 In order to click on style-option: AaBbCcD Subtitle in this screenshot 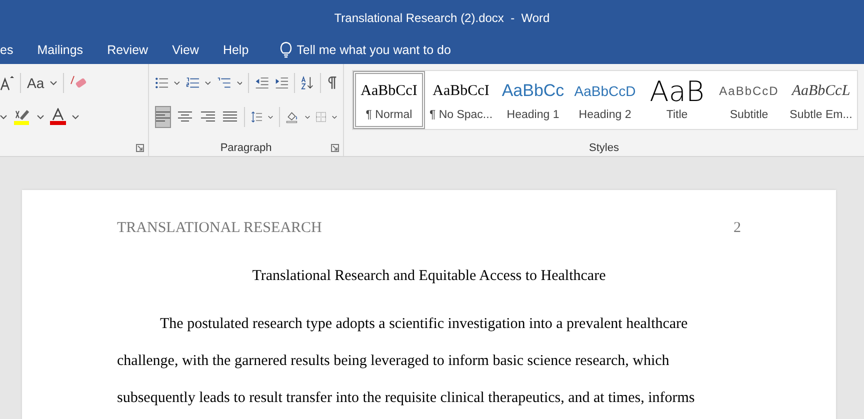, I will do `click(749, 100)`.